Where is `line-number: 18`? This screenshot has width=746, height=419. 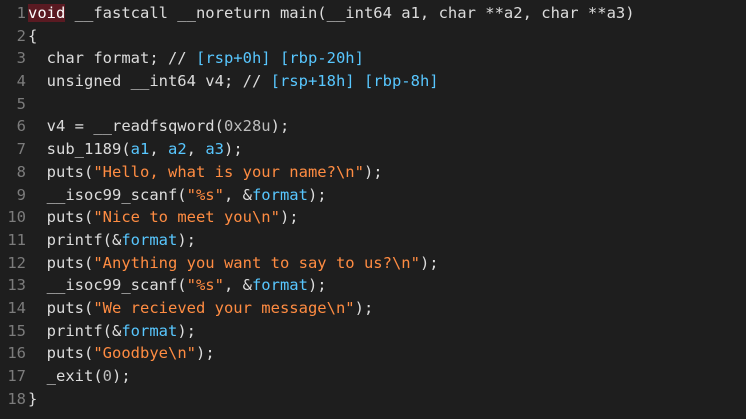
line-number: 18 is located at coordinates (16, 398).